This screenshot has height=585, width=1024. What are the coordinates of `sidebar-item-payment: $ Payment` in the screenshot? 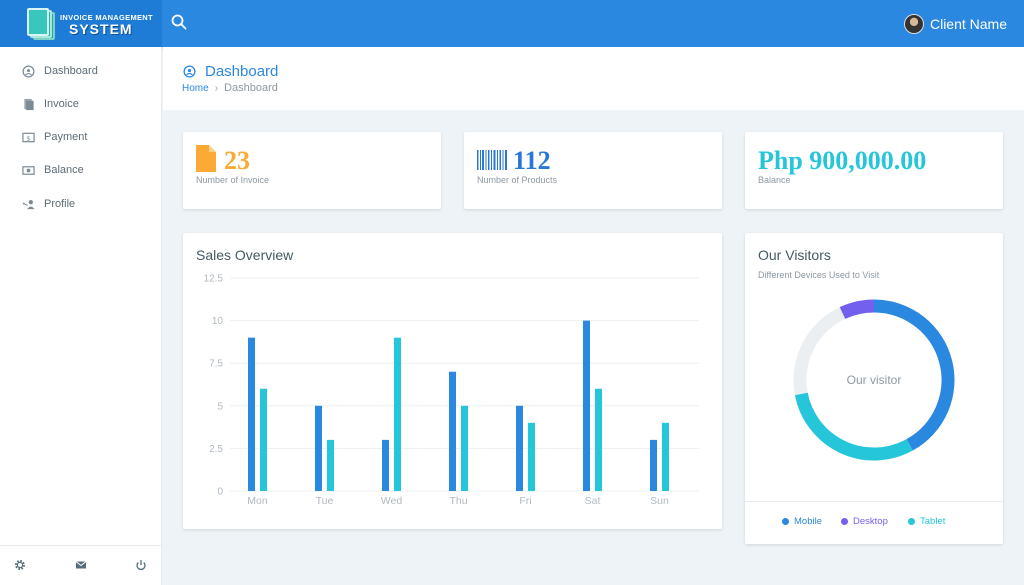 It's located at (54, 137).